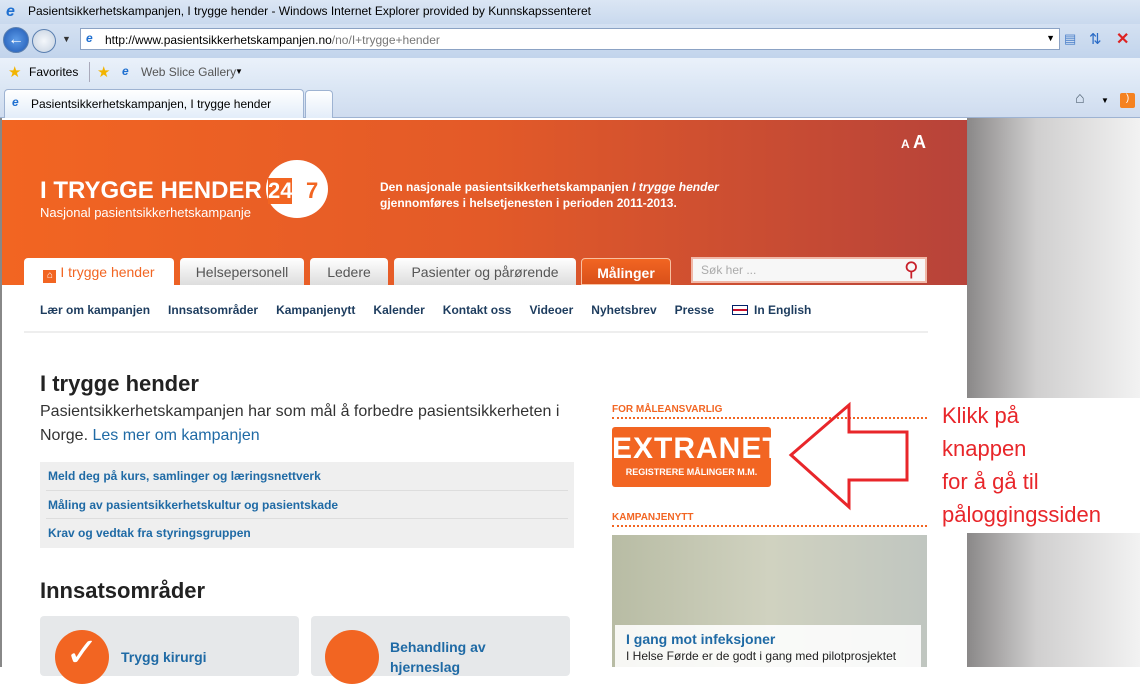 Image resolution: width=1140 pixels, height=684 pixels. Describe the element at coordinates (119, 383) in the screenshot. I see `page-title: I trygge hender` at that location.